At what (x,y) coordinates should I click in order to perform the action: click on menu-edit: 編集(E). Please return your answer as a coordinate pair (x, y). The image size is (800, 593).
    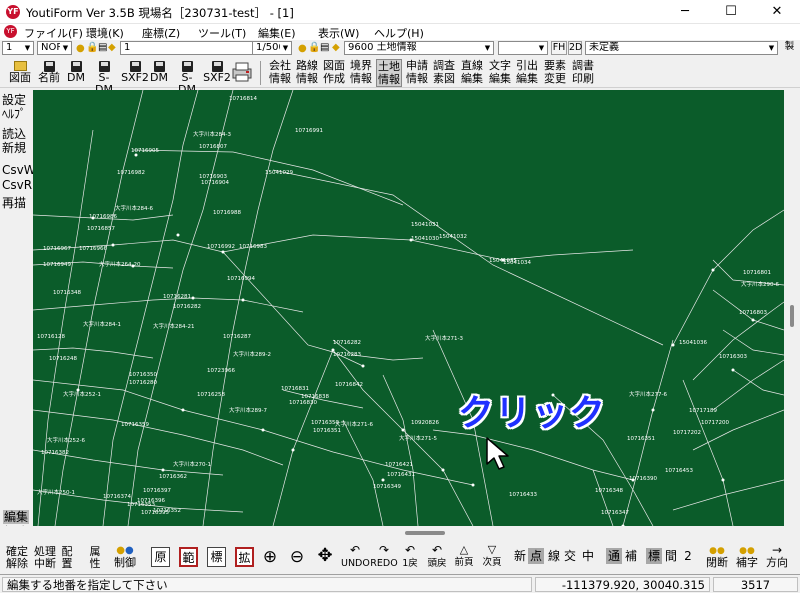
    Looking at the image, I should click on (277, 33).